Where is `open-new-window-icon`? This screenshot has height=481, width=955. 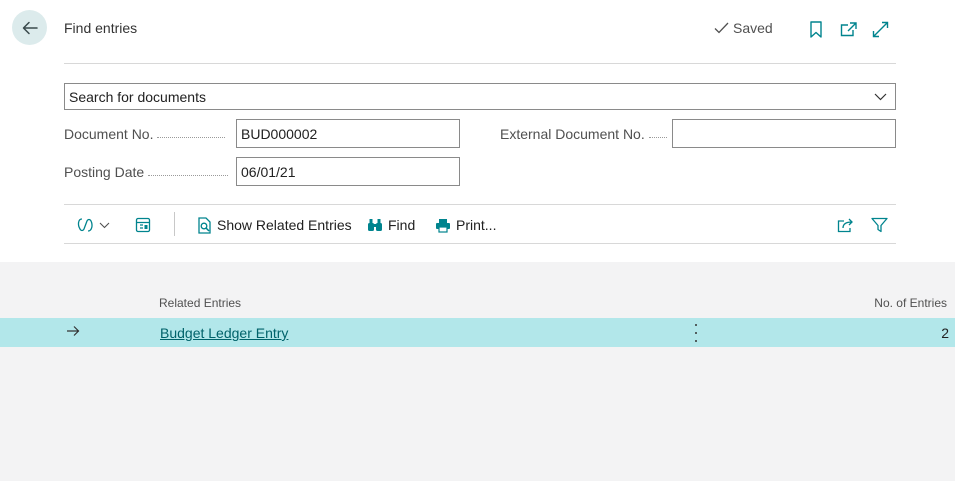 open-new-window-icon is located at coordinates (848, 28).